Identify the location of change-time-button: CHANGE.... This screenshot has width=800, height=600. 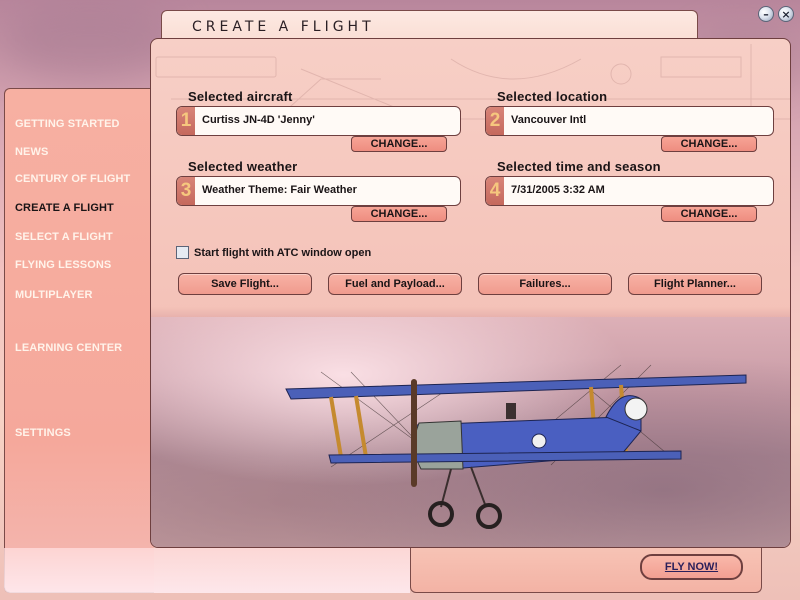
(709, 214).